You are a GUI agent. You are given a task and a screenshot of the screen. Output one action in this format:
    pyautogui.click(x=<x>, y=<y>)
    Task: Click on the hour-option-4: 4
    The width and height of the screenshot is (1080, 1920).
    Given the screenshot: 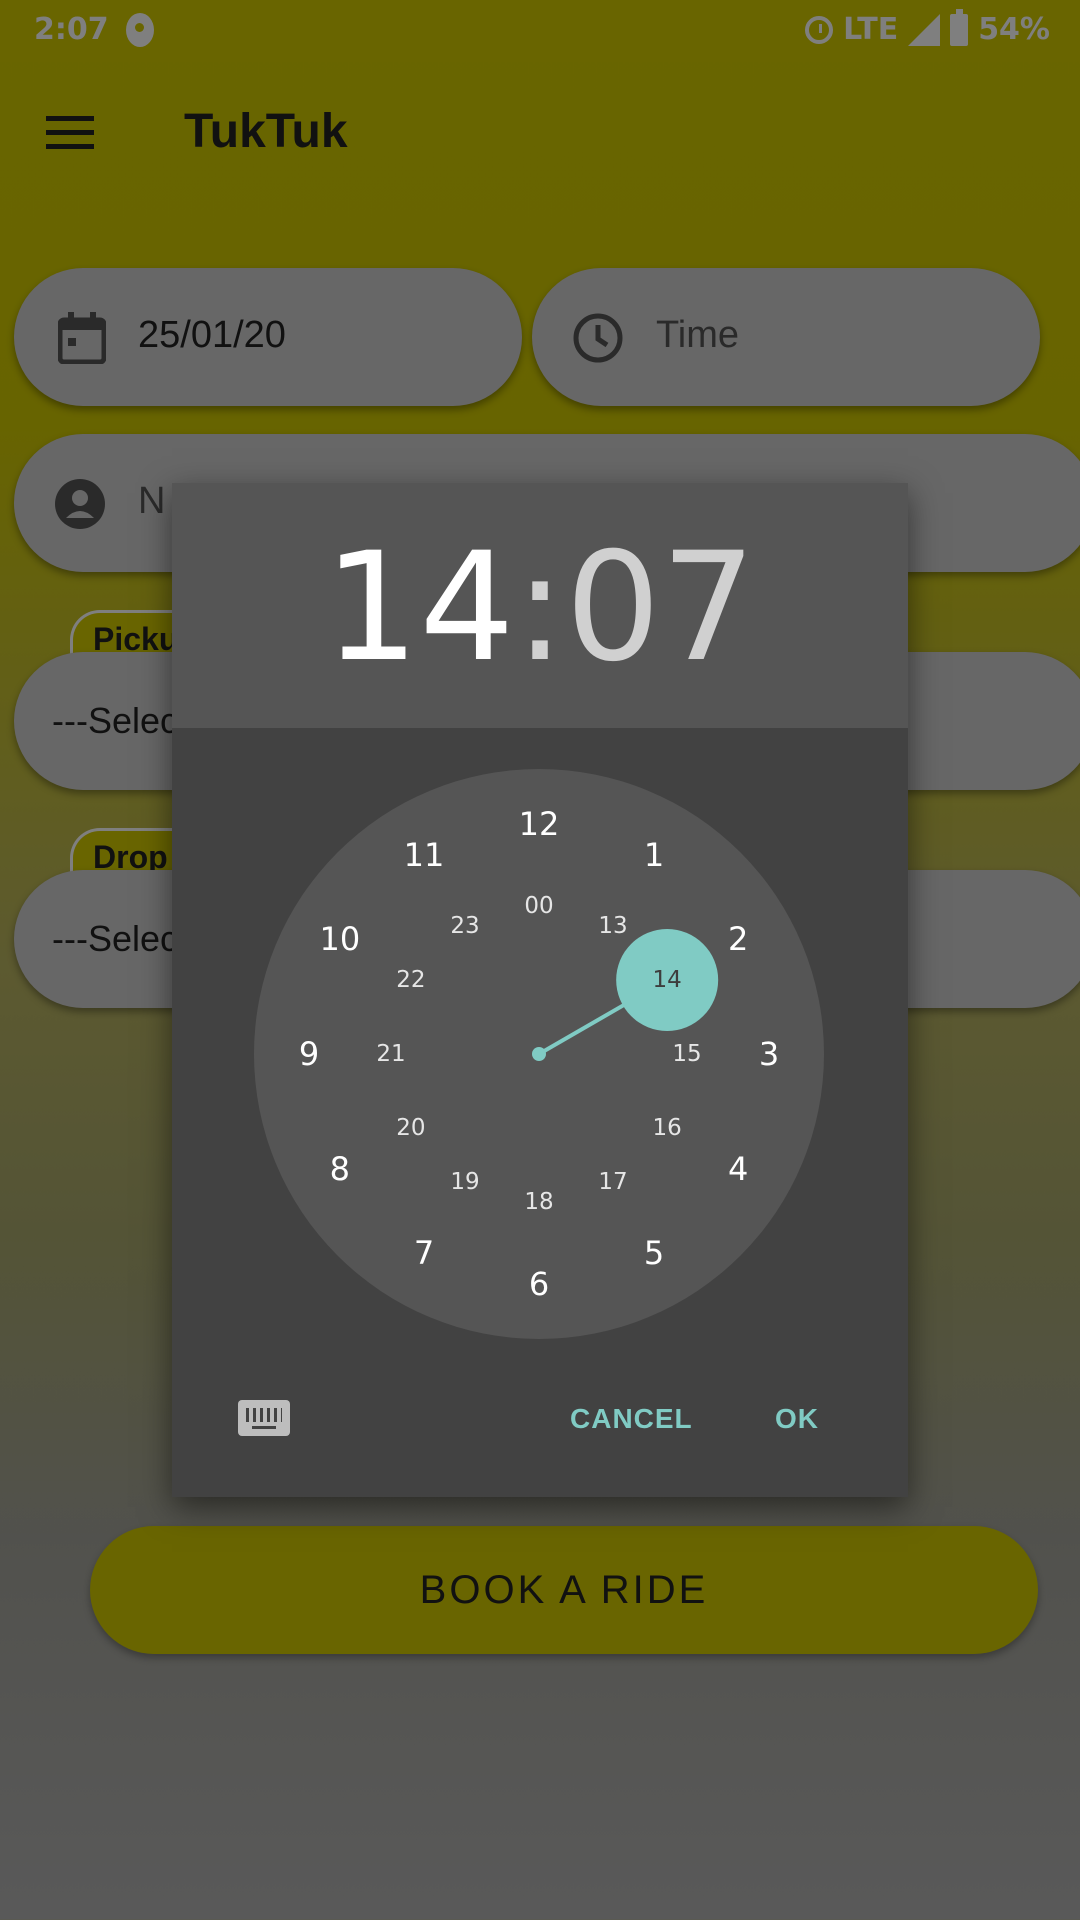 What is the action you would take?
    pyautogui.click(x=738, y=1169)
    